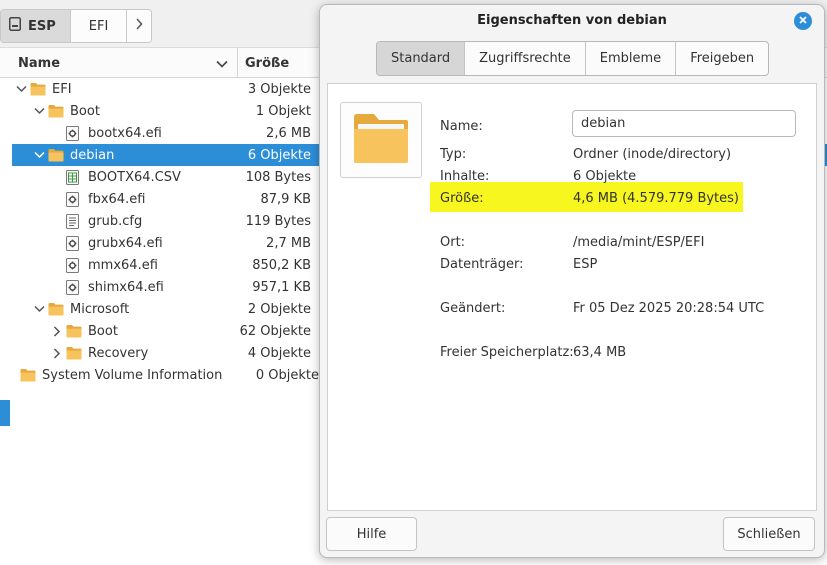 This screenshot has height=565, width=827. I want to click on breadcrumb-efi: EFI, so click(99, 26).